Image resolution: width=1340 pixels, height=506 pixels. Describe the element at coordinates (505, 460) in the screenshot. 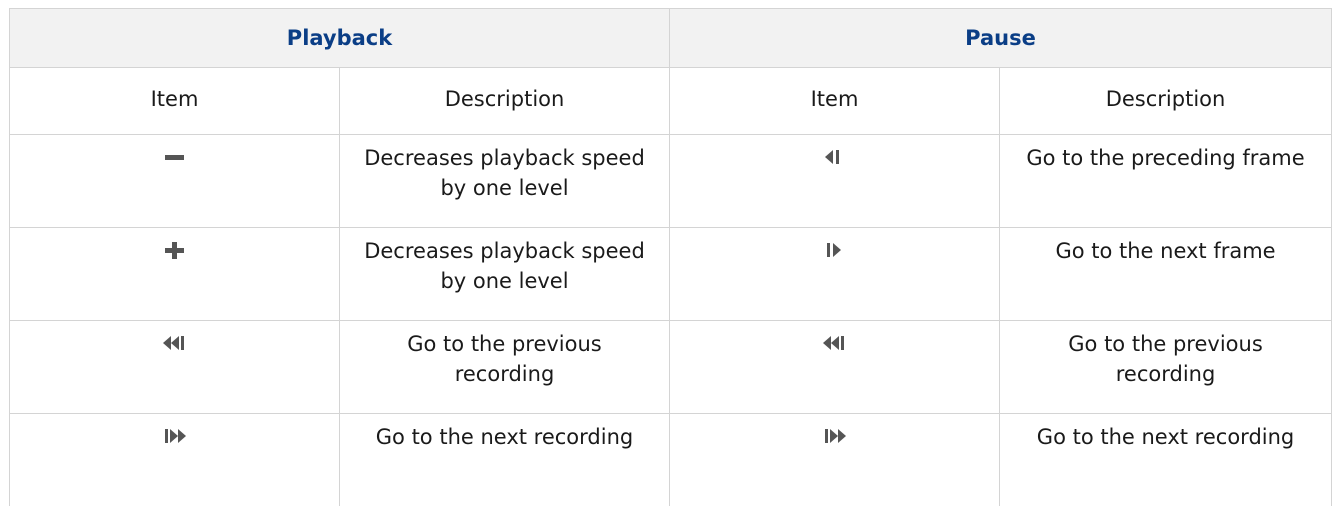

I see `playback-description: Go to the next recording` at that location.